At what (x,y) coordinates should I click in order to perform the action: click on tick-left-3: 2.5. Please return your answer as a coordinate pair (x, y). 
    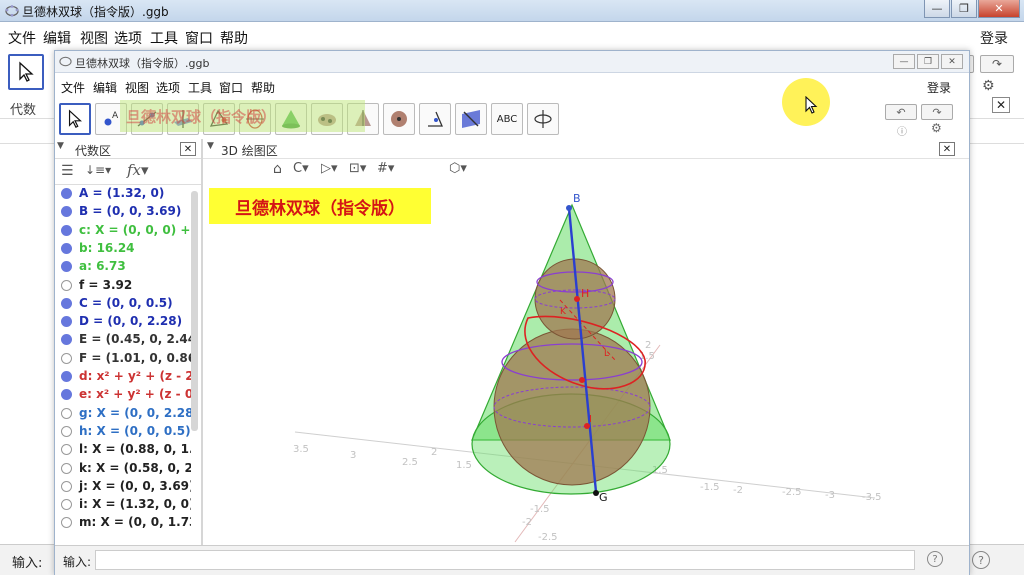
    Looking at the image, I should click on (410, 462).